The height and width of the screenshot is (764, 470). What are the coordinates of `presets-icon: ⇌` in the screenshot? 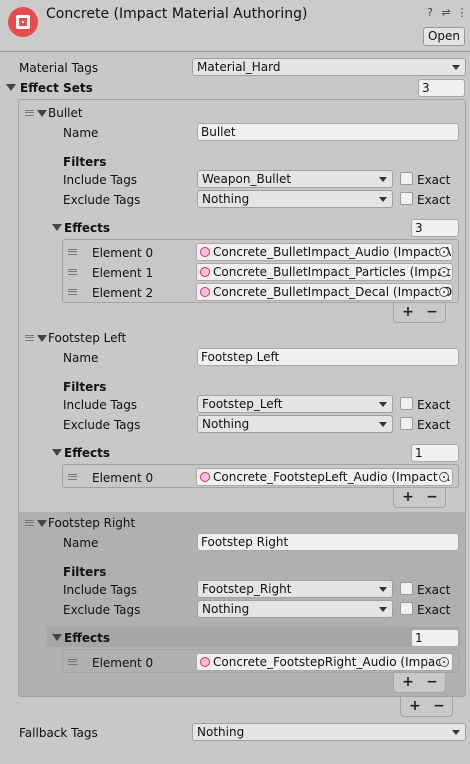 It's located at (446, 13).